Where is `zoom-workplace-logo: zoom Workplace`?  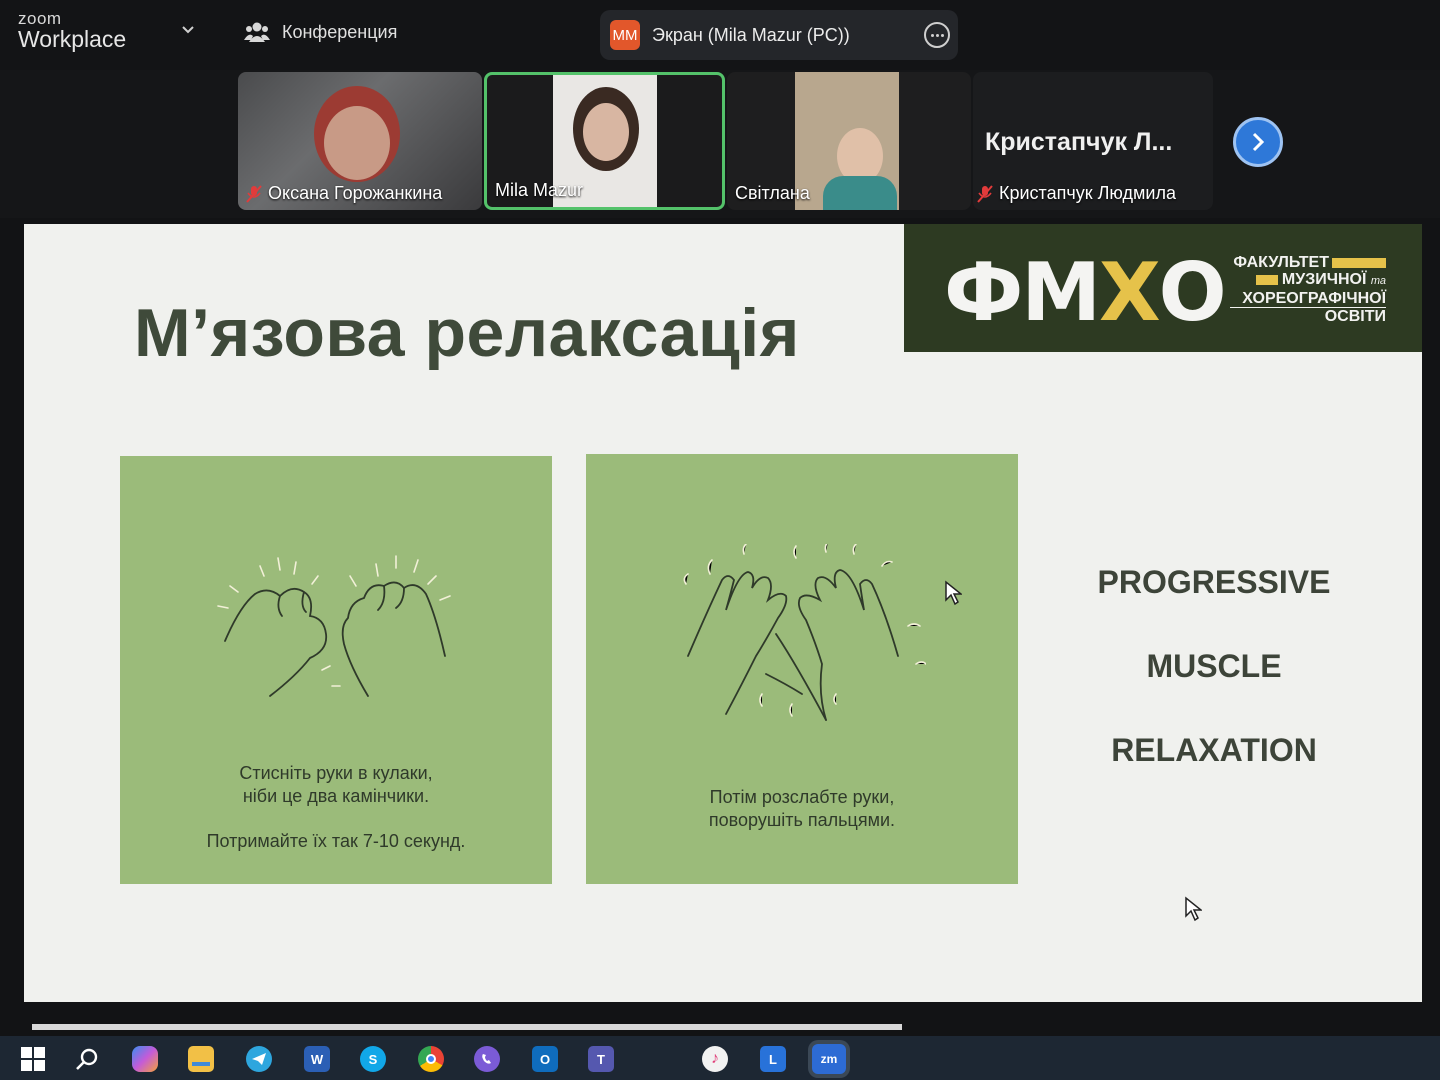 zoom-workplace-logo: zoom Workplace is located at coordinates (72, 30).